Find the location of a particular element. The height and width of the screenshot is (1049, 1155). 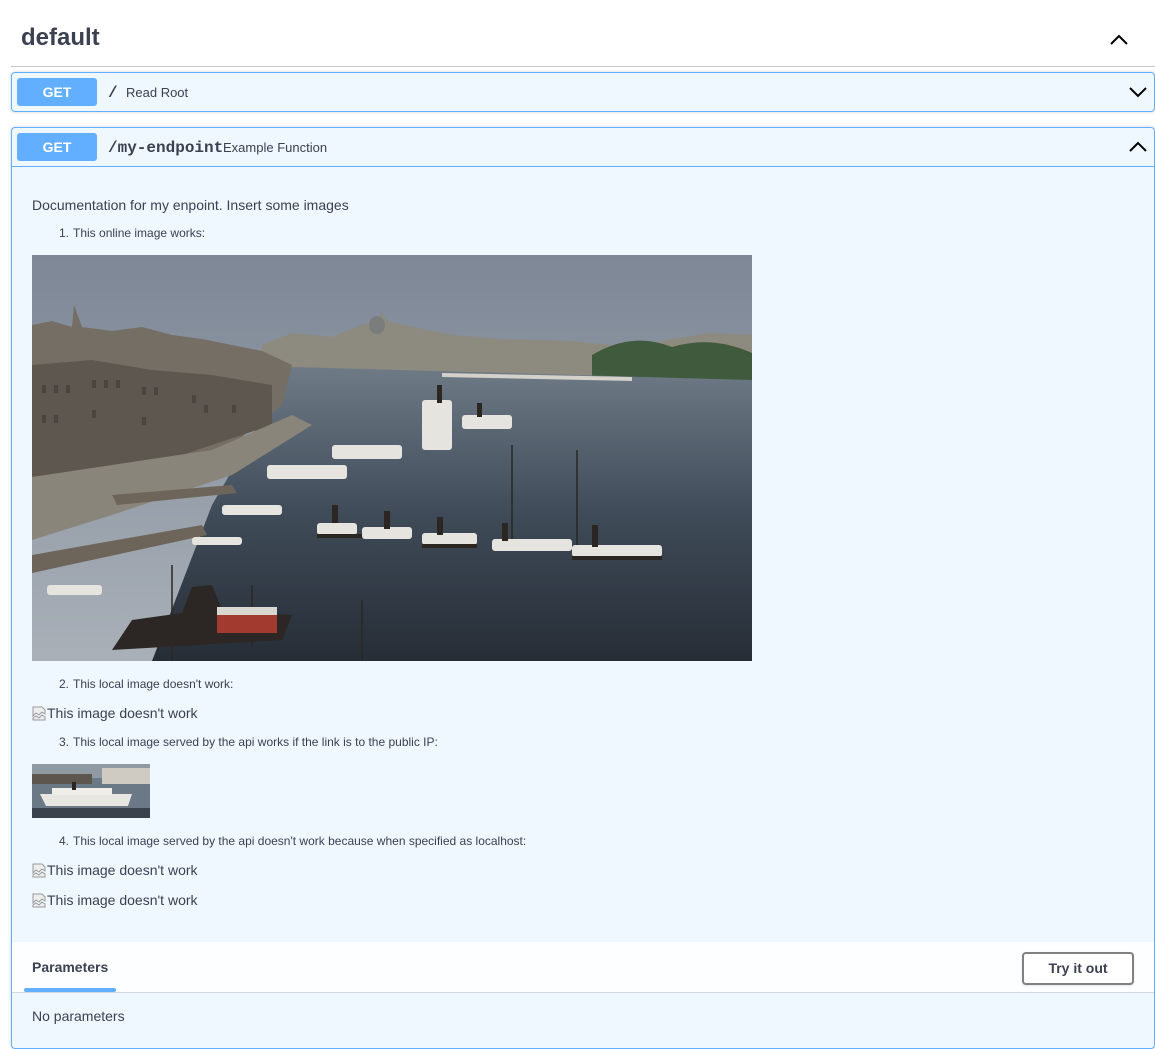

list-item: 2. This local image doesn't work: is located at coordinates (146, 684).